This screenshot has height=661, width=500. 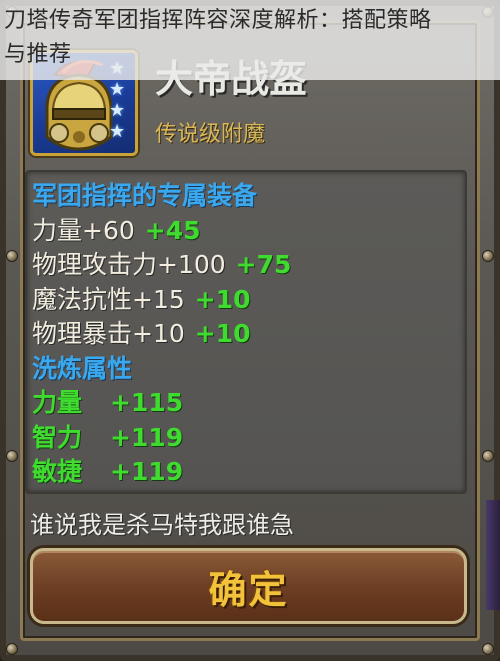 I want to click on stat-base: 力量+60, so click(x=83, y=230).